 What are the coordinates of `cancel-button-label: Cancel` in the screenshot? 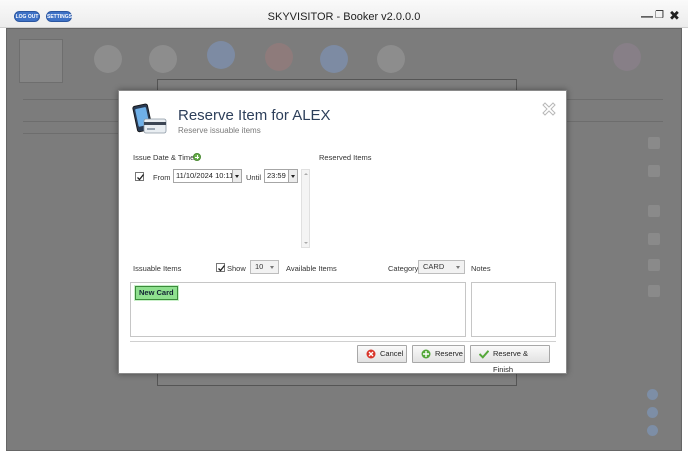 It's located at (392, 353).